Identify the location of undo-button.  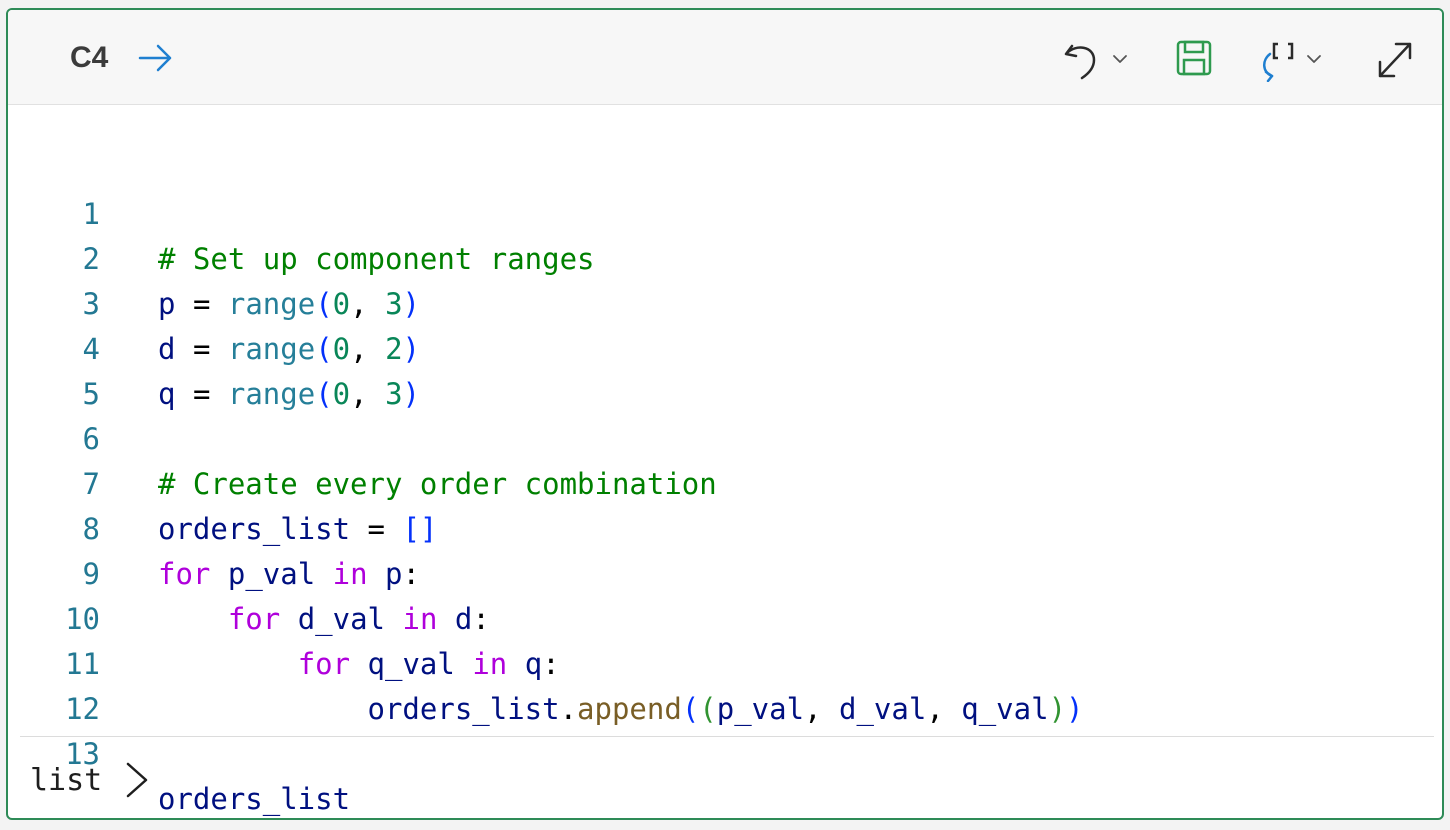
(1095, 58).